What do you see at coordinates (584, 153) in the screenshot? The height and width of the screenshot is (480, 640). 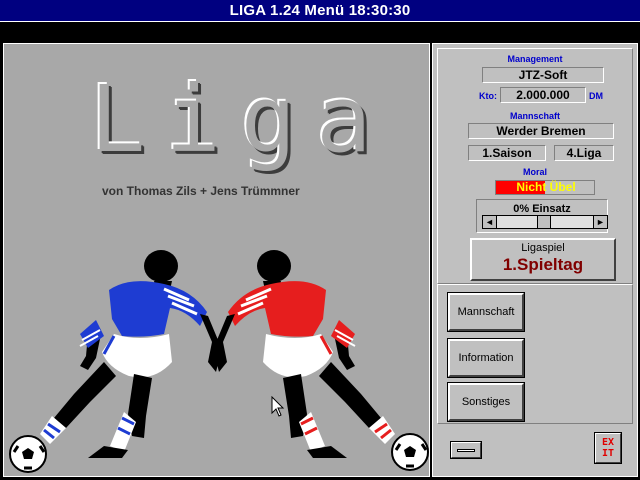 I see `league-field: 4.Liga` at bounding box center [584, 153].